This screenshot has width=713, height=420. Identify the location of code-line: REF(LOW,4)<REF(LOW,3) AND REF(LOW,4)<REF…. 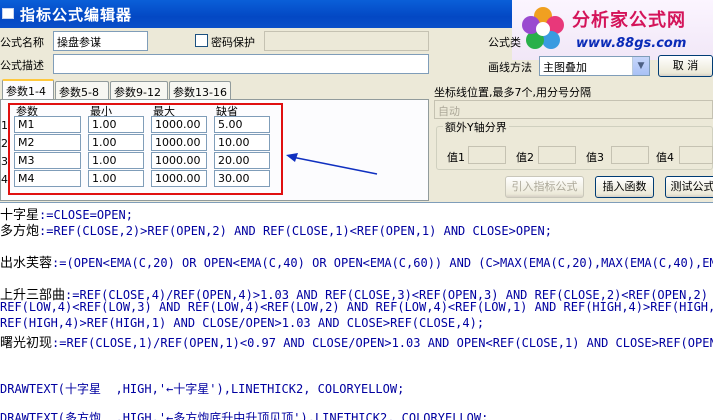
(356, 307).